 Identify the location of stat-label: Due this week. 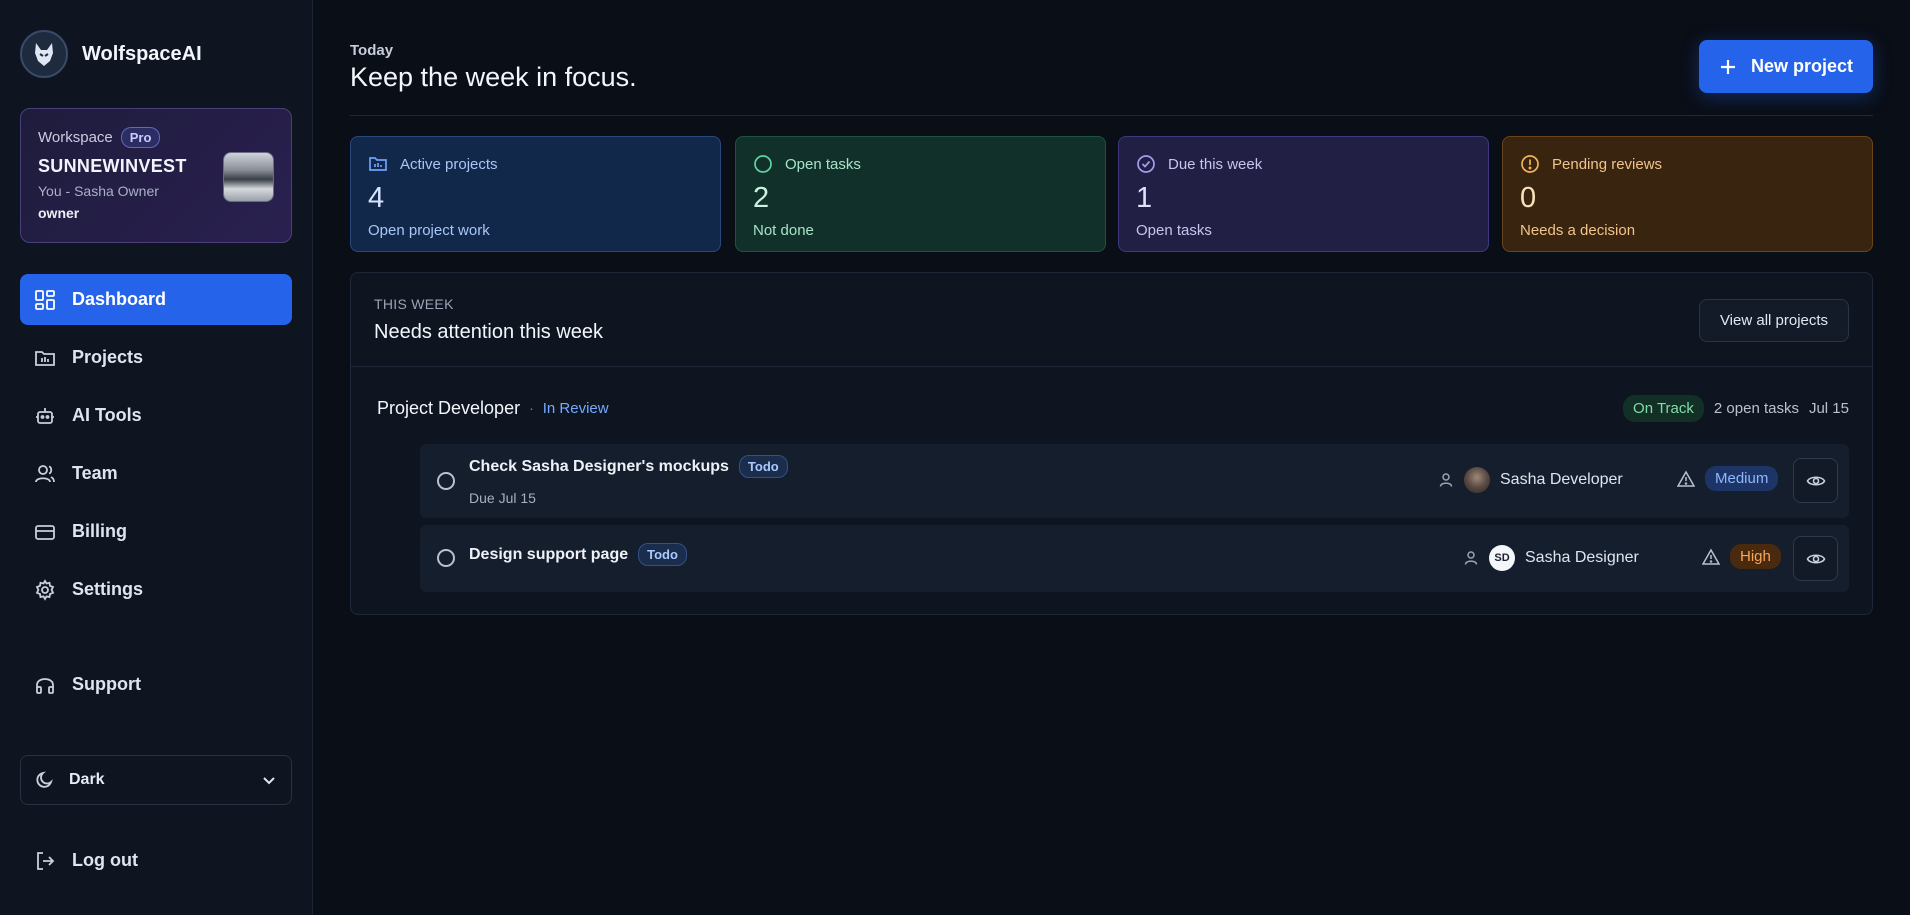
(1215, 164).